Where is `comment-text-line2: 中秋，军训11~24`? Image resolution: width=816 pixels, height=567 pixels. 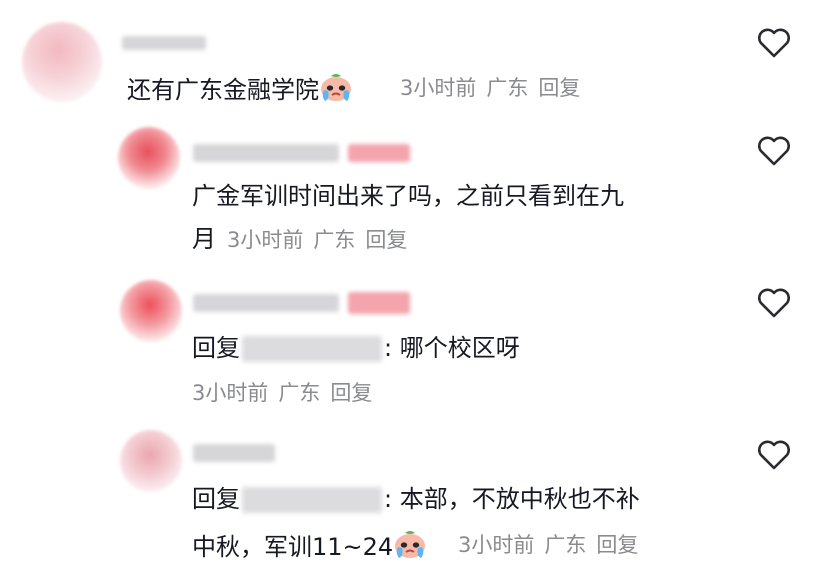 comment-text-line2: 中秋，军训11~24 is located at coordinates (309, 545).